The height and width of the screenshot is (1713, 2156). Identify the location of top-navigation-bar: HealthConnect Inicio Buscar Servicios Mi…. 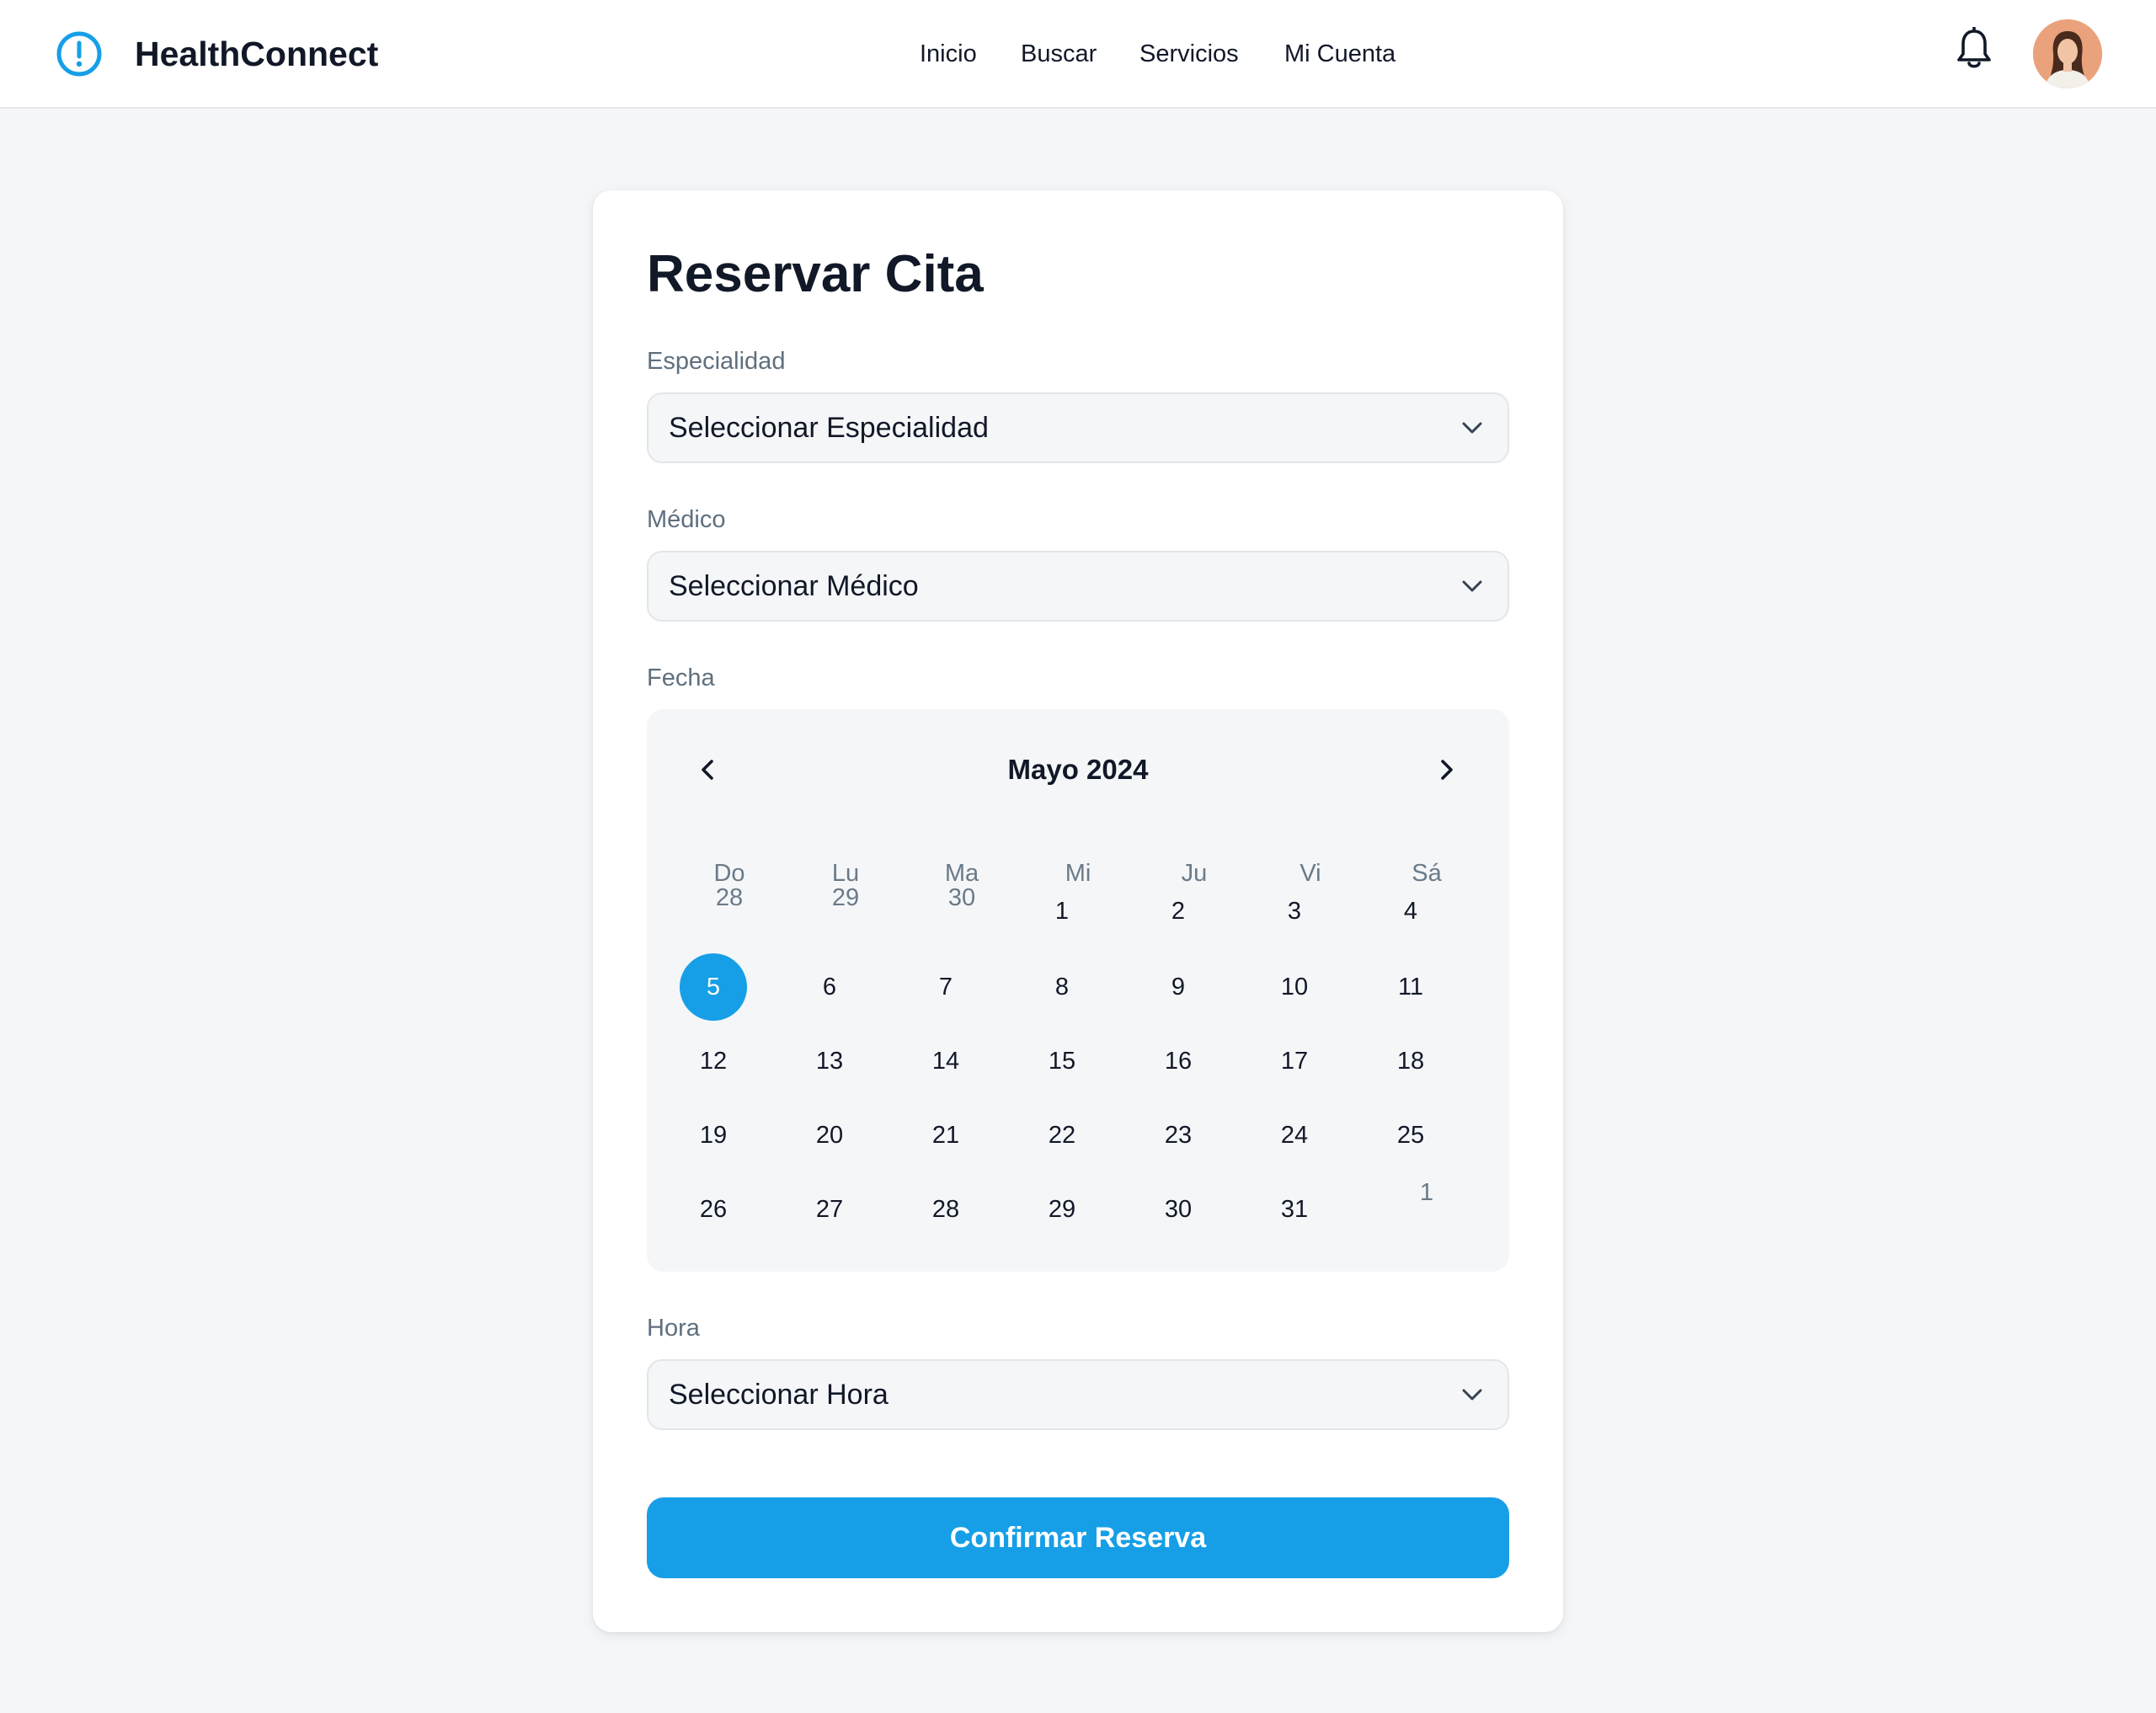
(1078, 55).